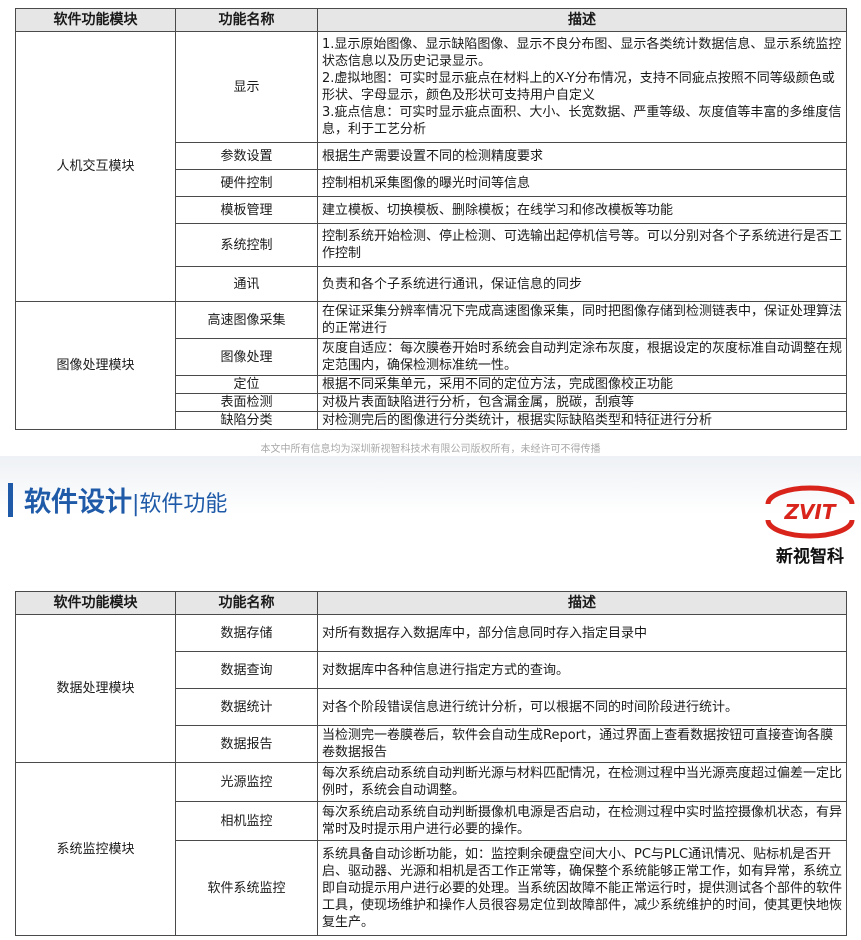 This screenshot has height=940, width=861. Describe the element at coordinates (246, 782) in the screenshot. I see `function-cell: 光源监控` at that location.